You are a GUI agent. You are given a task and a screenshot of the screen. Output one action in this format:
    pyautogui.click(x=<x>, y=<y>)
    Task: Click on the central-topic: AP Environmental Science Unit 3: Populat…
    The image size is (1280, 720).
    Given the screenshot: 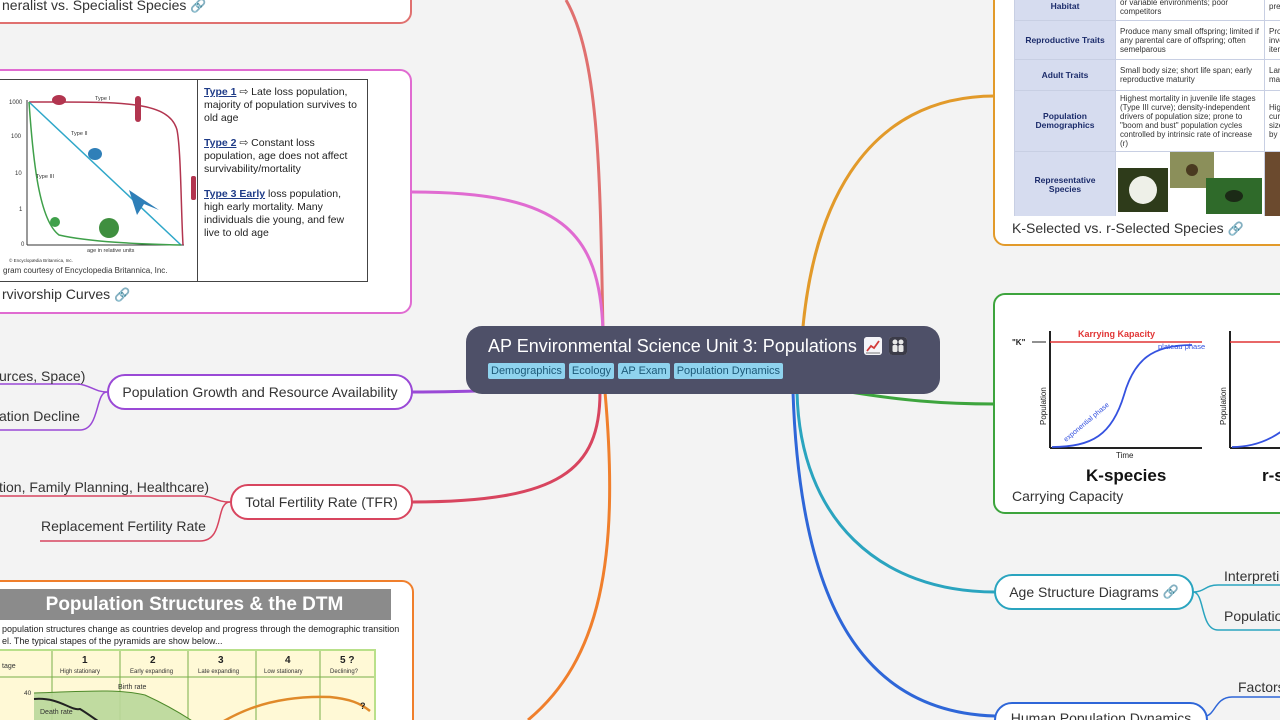 What is the action you would take?
    pyautogui.click(x=703, y=360)
    